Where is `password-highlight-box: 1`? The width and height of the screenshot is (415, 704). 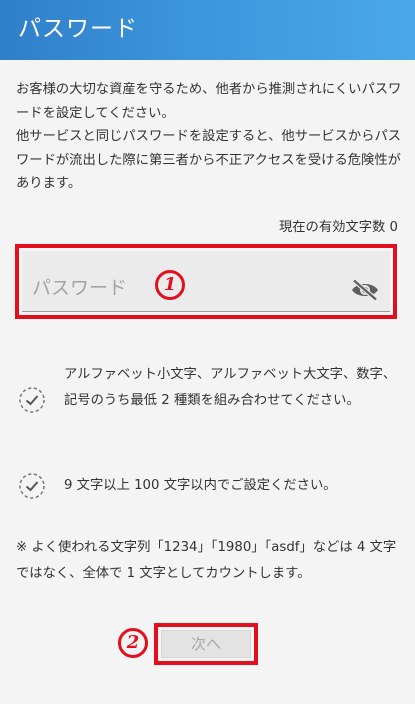 password-highlight-box: 1 is located at coordinates (206, 281).